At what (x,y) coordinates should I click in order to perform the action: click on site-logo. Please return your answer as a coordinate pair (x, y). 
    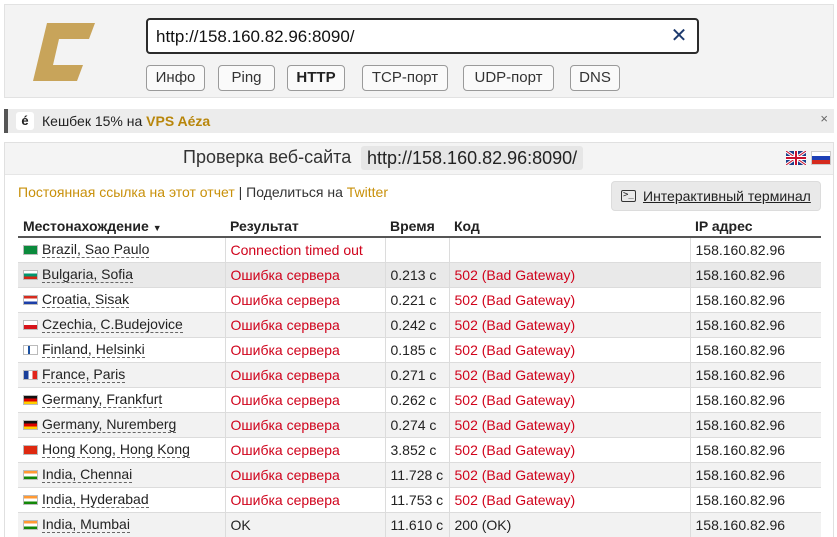
    Looking at the image, I should click on (64, 52).